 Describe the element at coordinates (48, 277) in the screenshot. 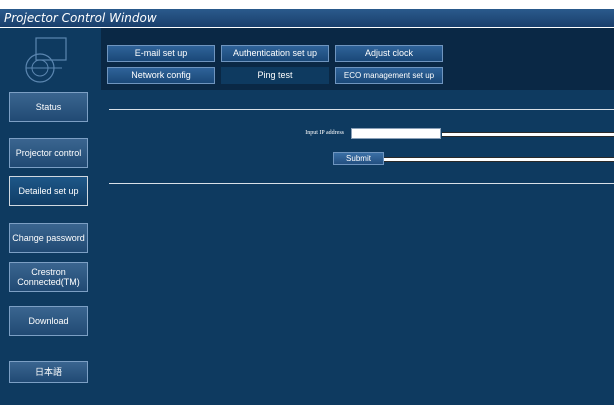

I see `sidebar-item-crestron-connected: Crestron Connected(TM)` at that location.